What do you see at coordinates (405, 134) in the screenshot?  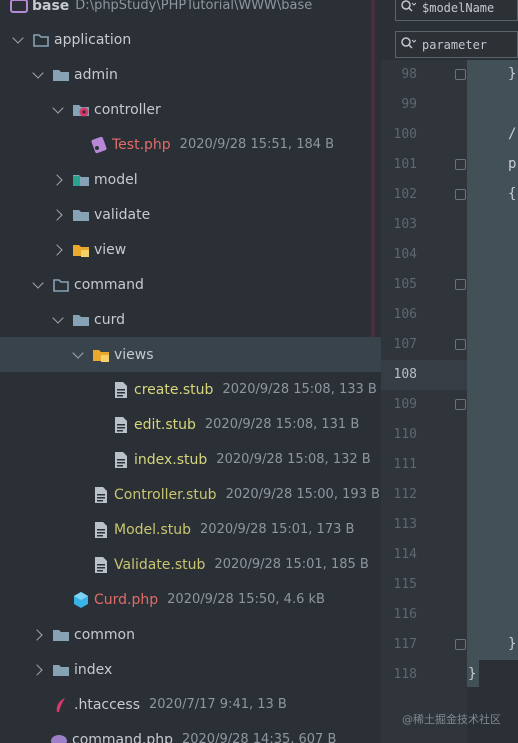 I see `line-number: 100` at bounding box center [405, 134].